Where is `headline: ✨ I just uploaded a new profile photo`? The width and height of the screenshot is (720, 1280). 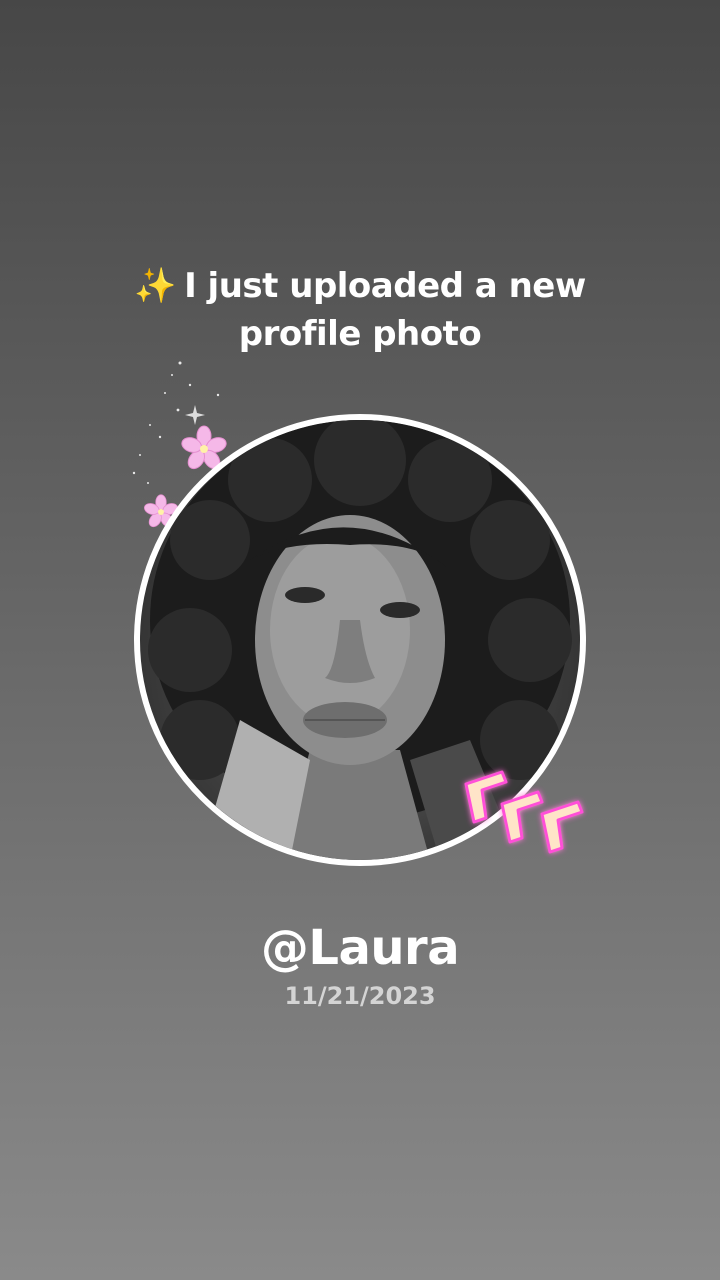 headline: ✨ I just uploaded a new profile photo is located at coordinates (360, 310).